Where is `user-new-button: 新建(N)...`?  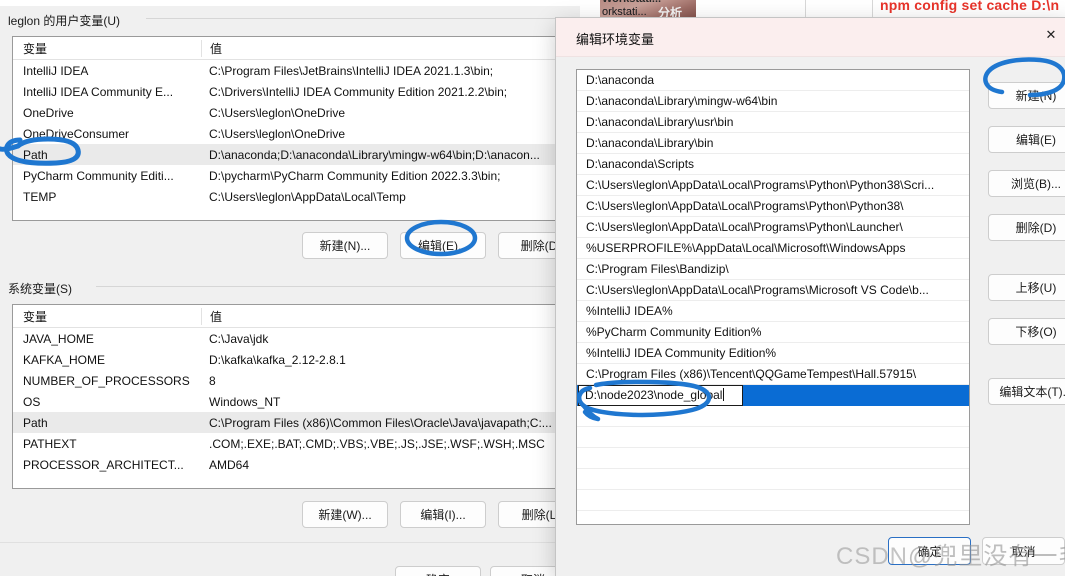
user-new-button: 新建(N)... is located at coordinates (345, 245).